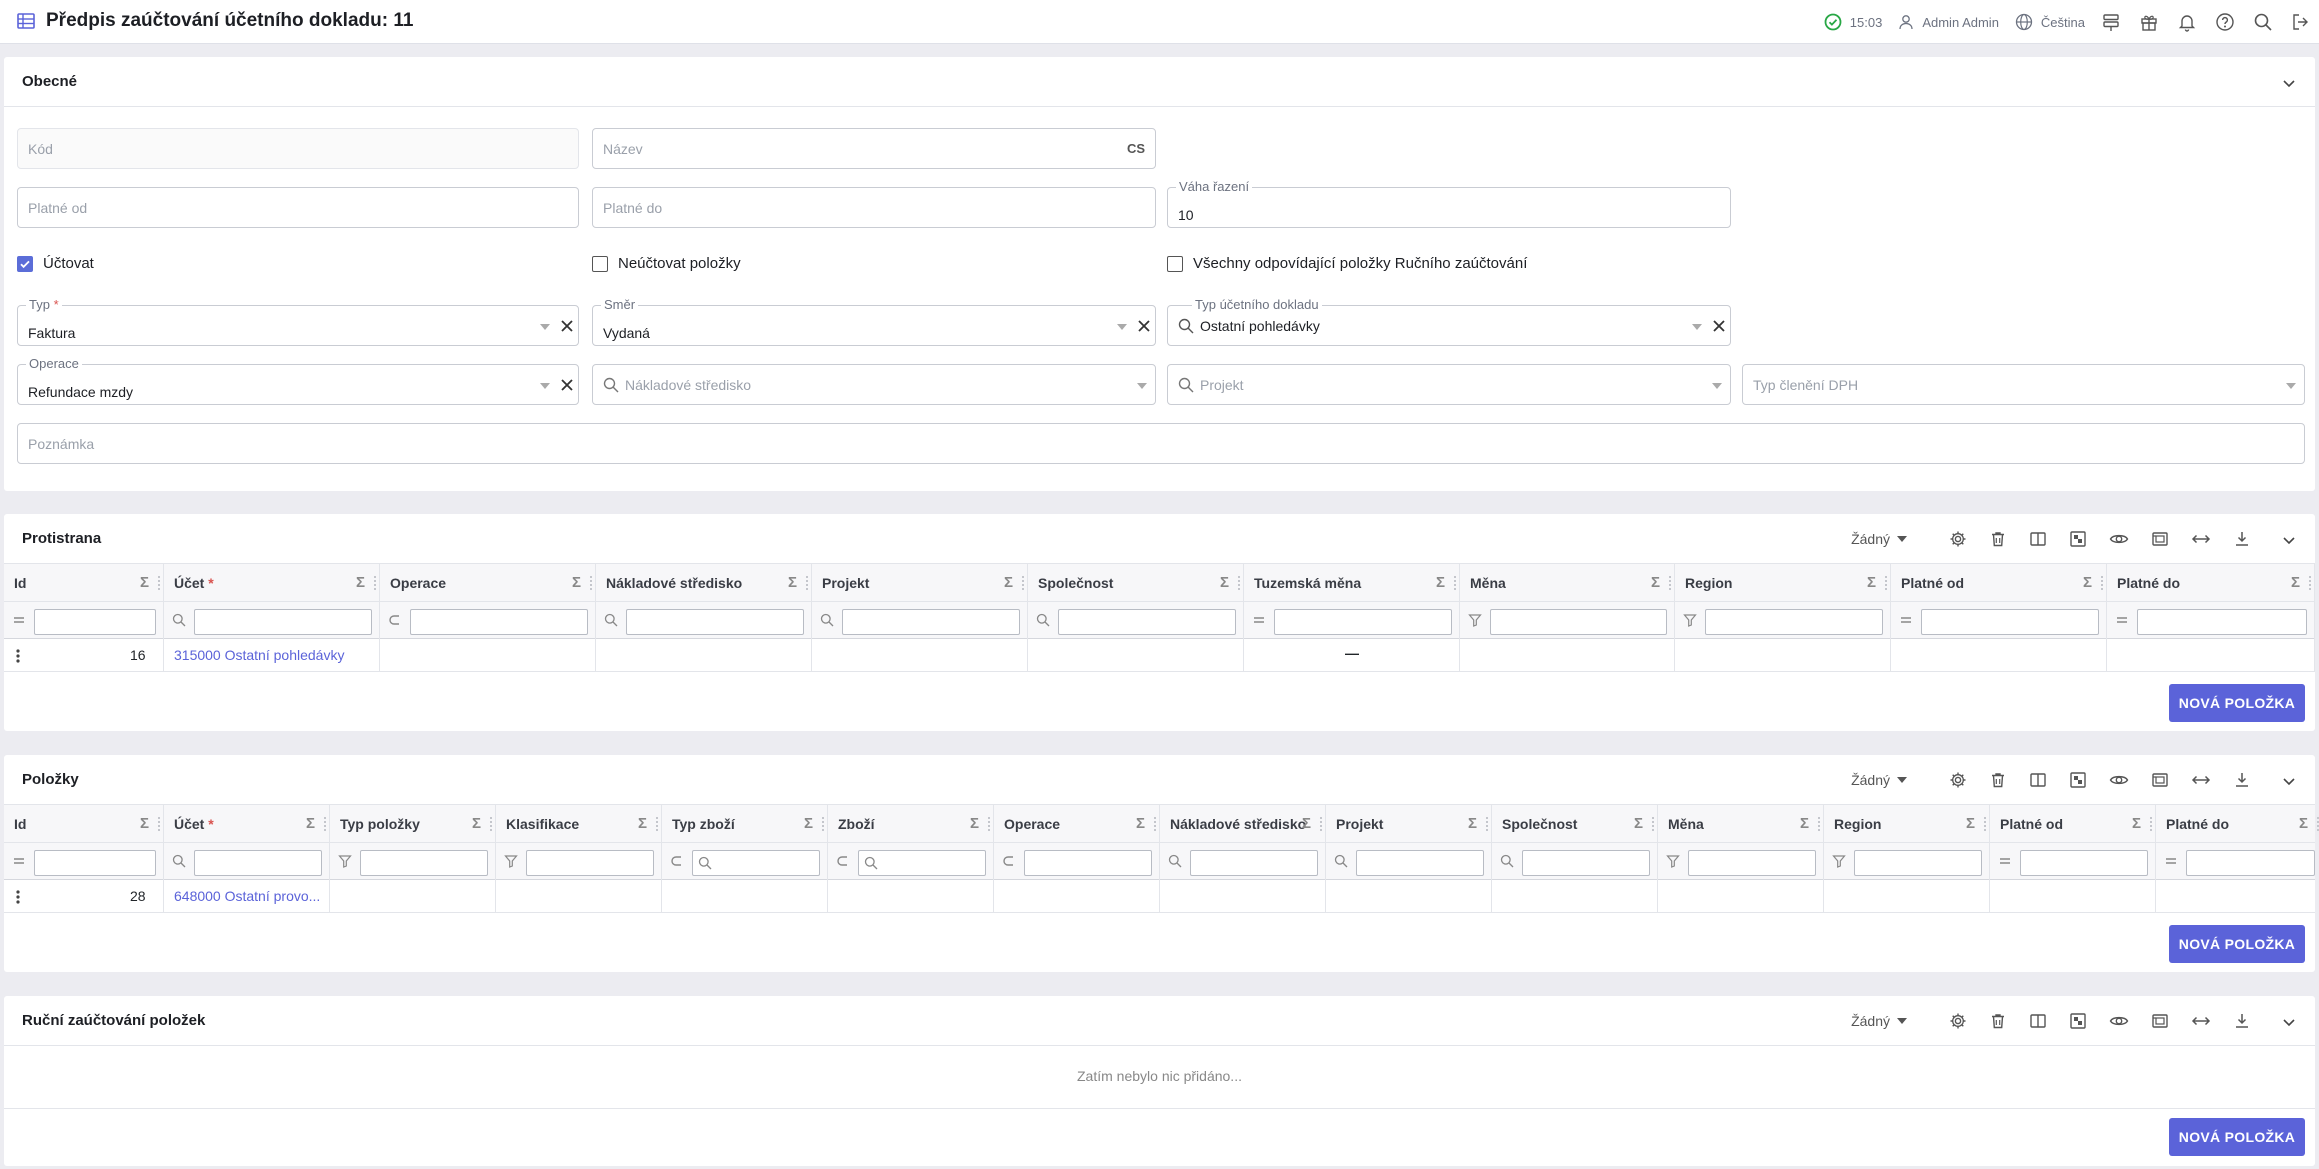 The image size is (2319, 1169). What do you see at coordinates (2237, 944) in the screenshot?
I see `nova-polozka-button: NOVÁ POLOŽKA` at bounding box center [2237, 944].